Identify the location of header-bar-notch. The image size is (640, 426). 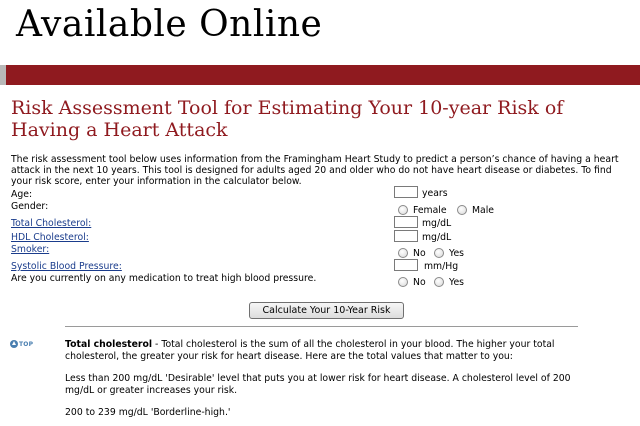
(3, 75).